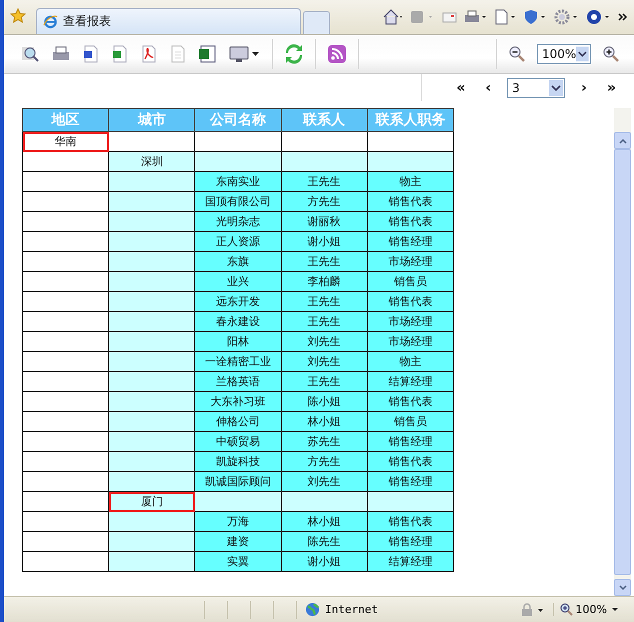 The width and height of the screenshot is (634, 622). What do you see at coordinates (599, 17) in the screenshot?
I see `help-icon` at bounding box center [599, 17].